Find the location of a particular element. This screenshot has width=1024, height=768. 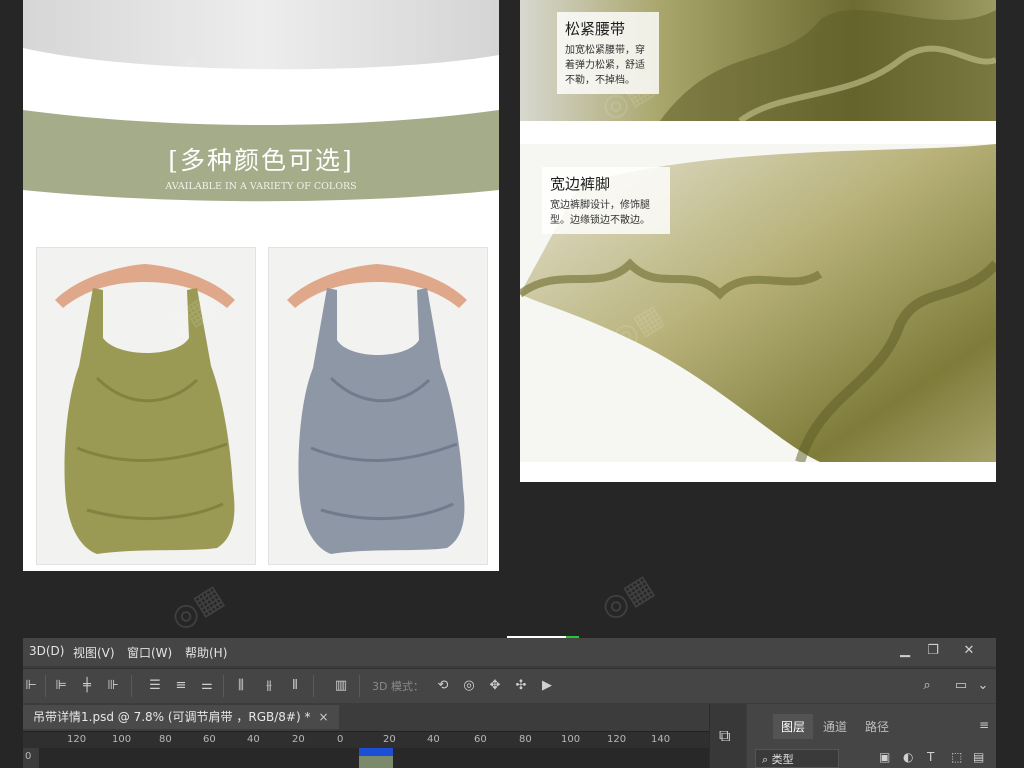

layer-filter-value: 类型 is located at coordinates (782, 759).